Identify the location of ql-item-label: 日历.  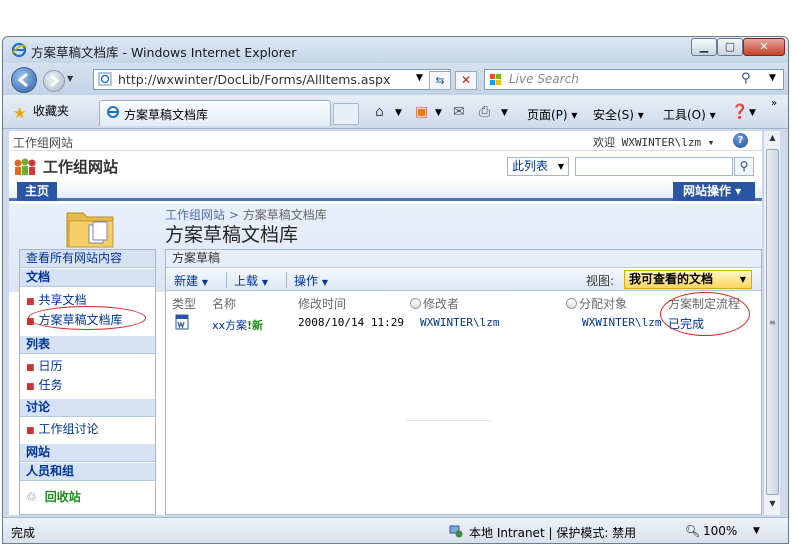
(50, 366).